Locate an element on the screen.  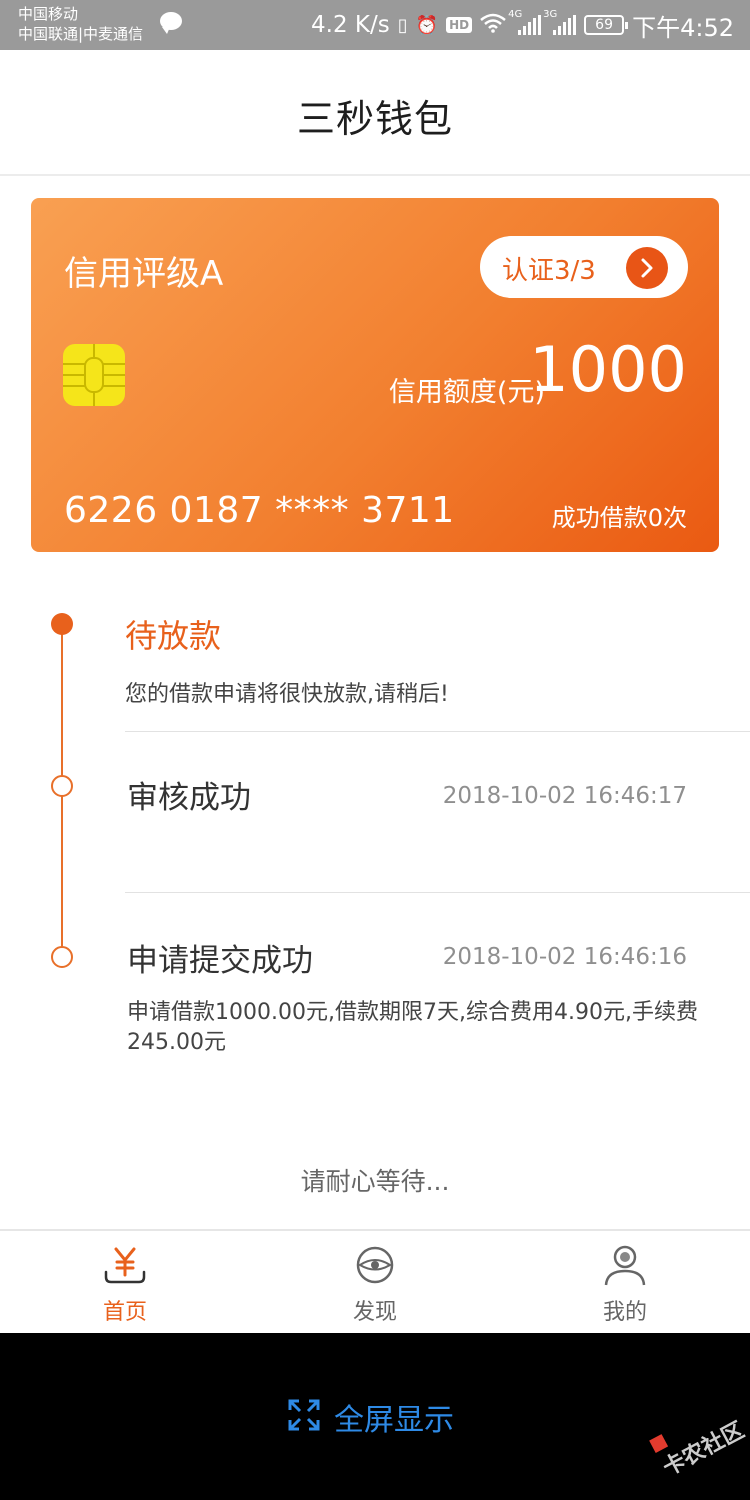
tab-mine-label: 我的 is located at coordinates (624, 1312).